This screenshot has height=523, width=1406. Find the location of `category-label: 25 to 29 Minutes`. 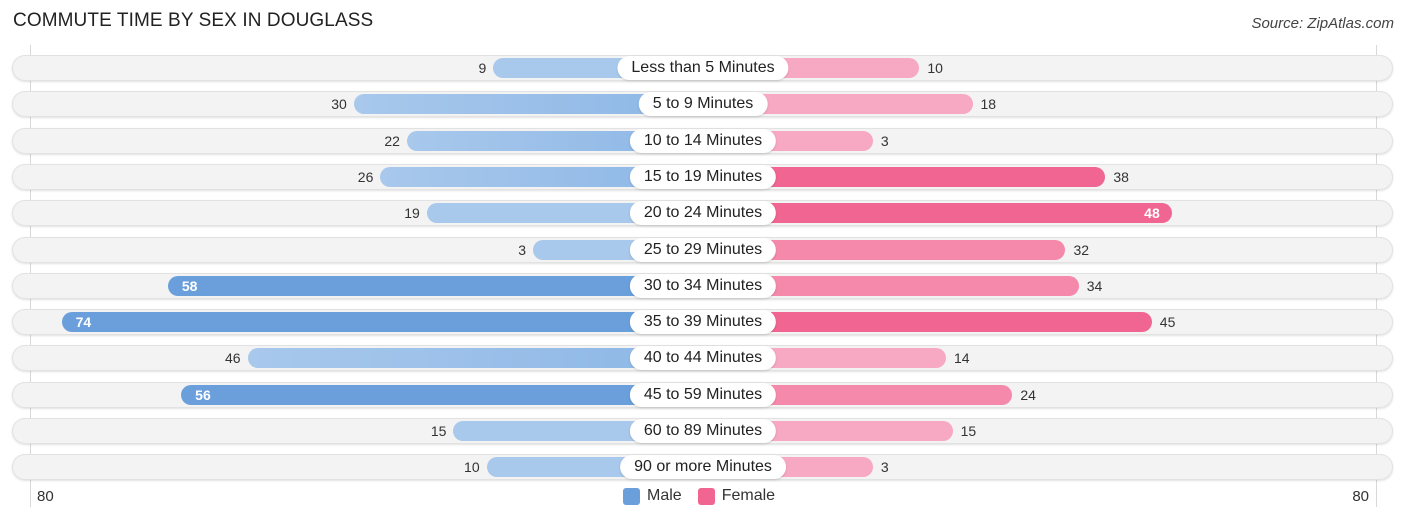

category-label: 25 to 29 Minutes is located at coordinates (703, 249).